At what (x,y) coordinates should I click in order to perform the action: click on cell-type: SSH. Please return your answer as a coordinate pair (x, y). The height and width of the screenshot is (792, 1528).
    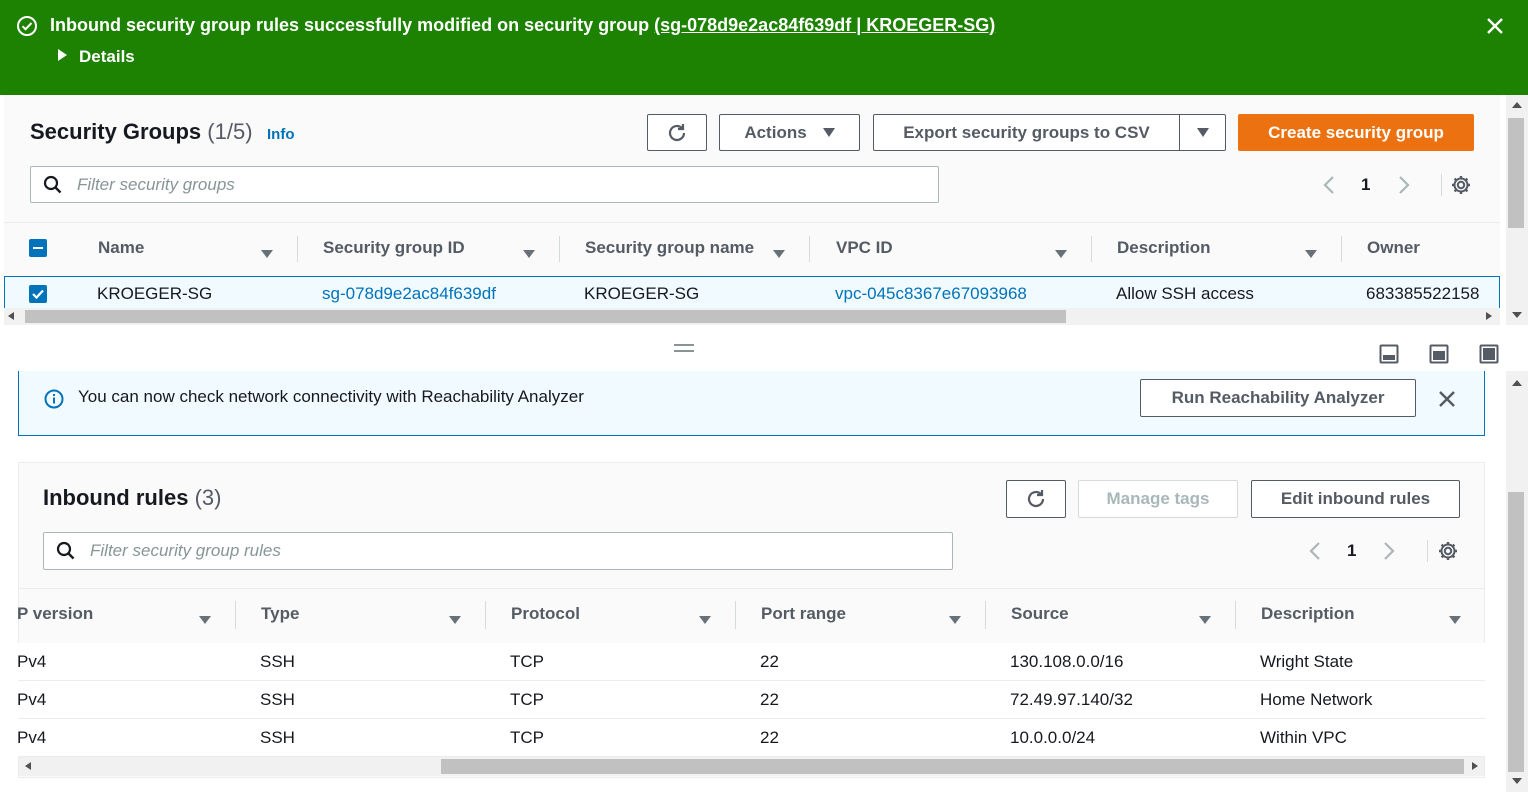
    Looking at the image, I should click on (277, 661).